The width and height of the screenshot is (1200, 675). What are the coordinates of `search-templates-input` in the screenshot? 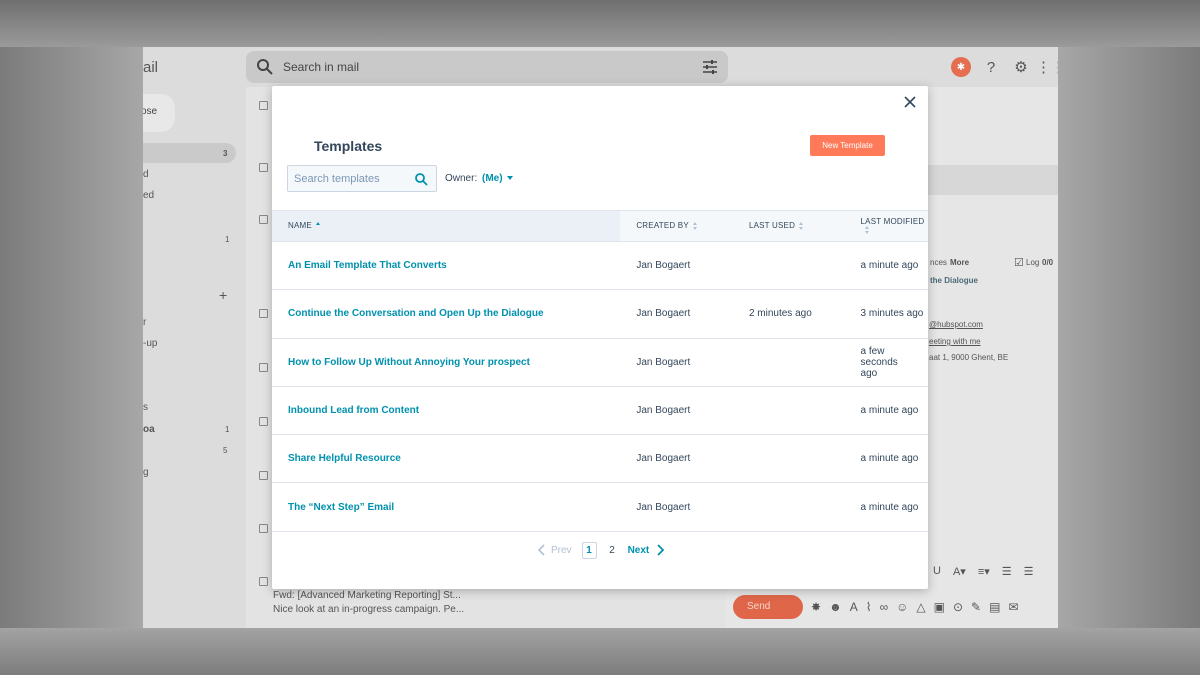 It's located at (350, 179).